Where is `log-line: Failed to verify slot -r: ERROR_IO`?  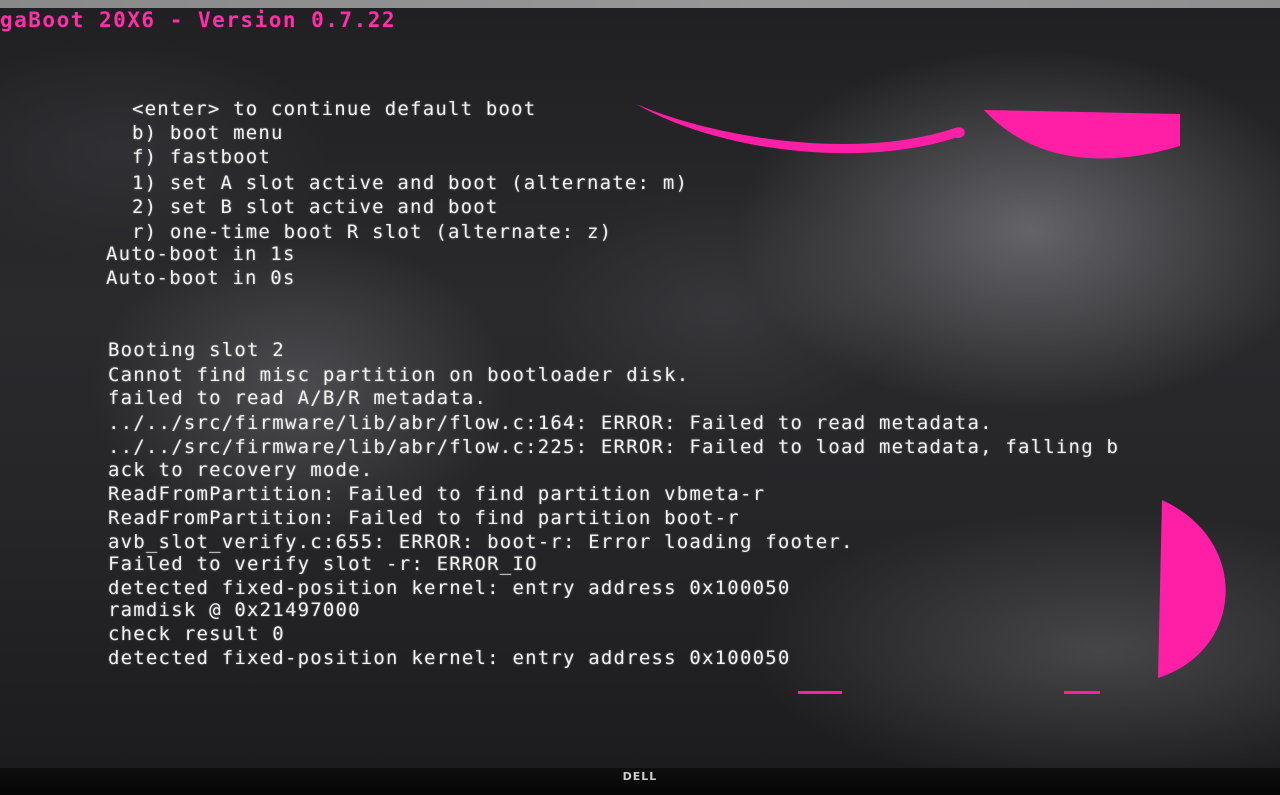 log-line: Failed to verify slot -r: ERROR_IO is located at coordinates (323, 564).